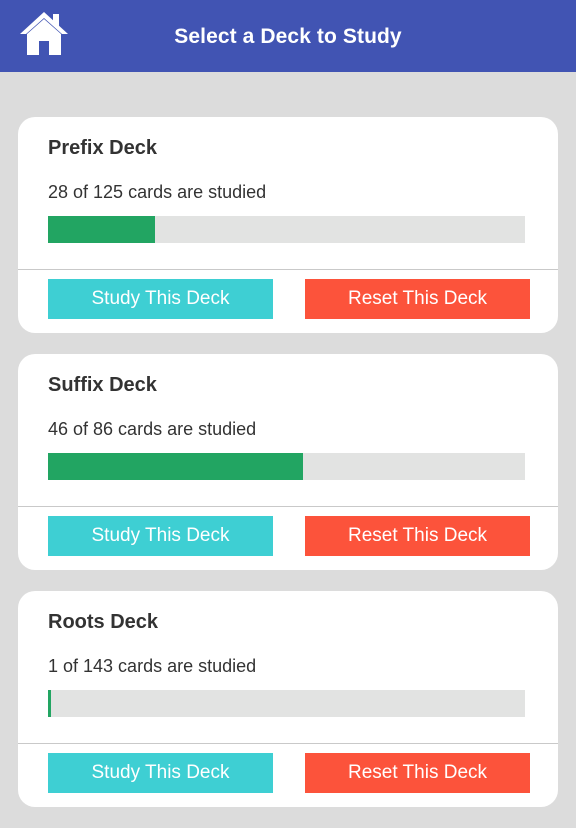 Image resolution: width=576 pixels, height=828 pixels. I want to click on deck-name: Suffix Deck, so click(102, 385).